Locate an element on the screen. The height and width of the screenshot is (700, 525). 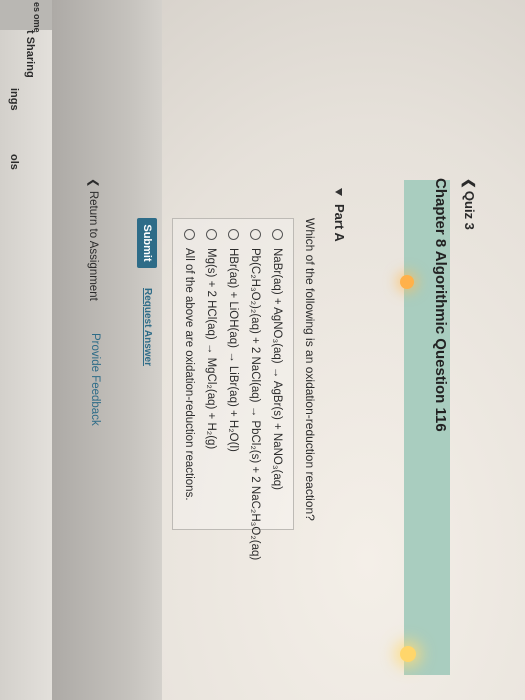
sidebar: es ome t Sharing ings ols is located at coordinates (30, 350).